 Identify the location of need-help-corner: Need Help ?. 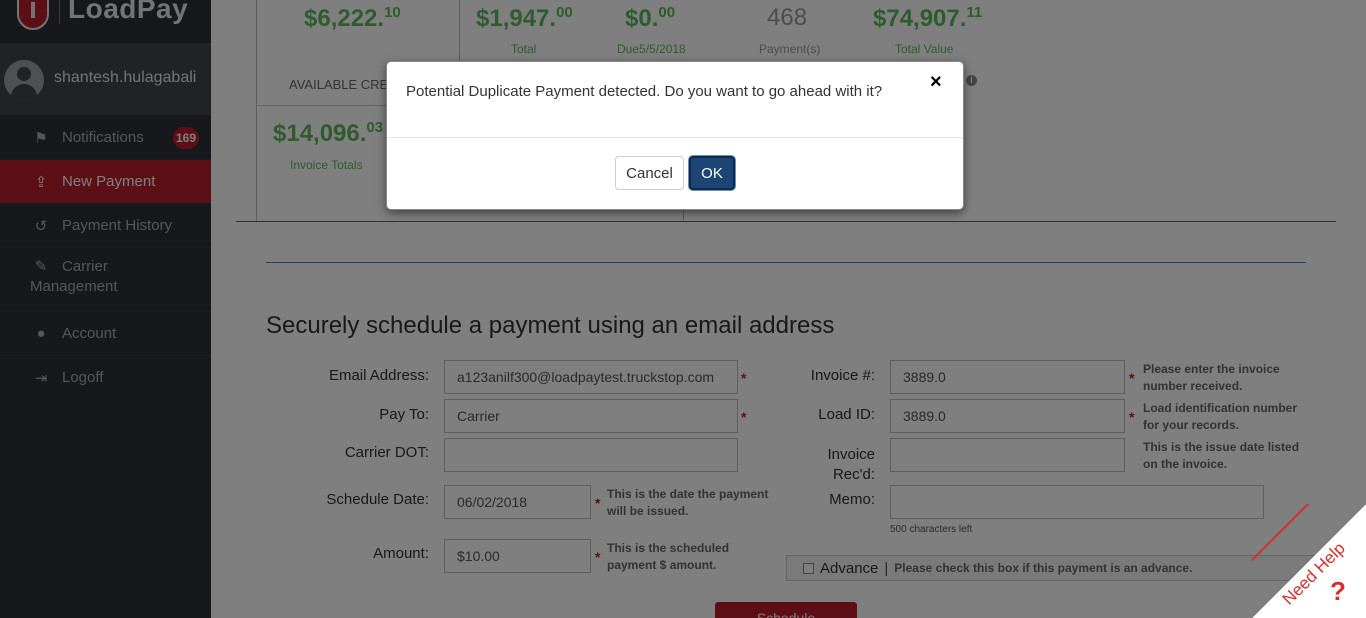
(1309, 561).